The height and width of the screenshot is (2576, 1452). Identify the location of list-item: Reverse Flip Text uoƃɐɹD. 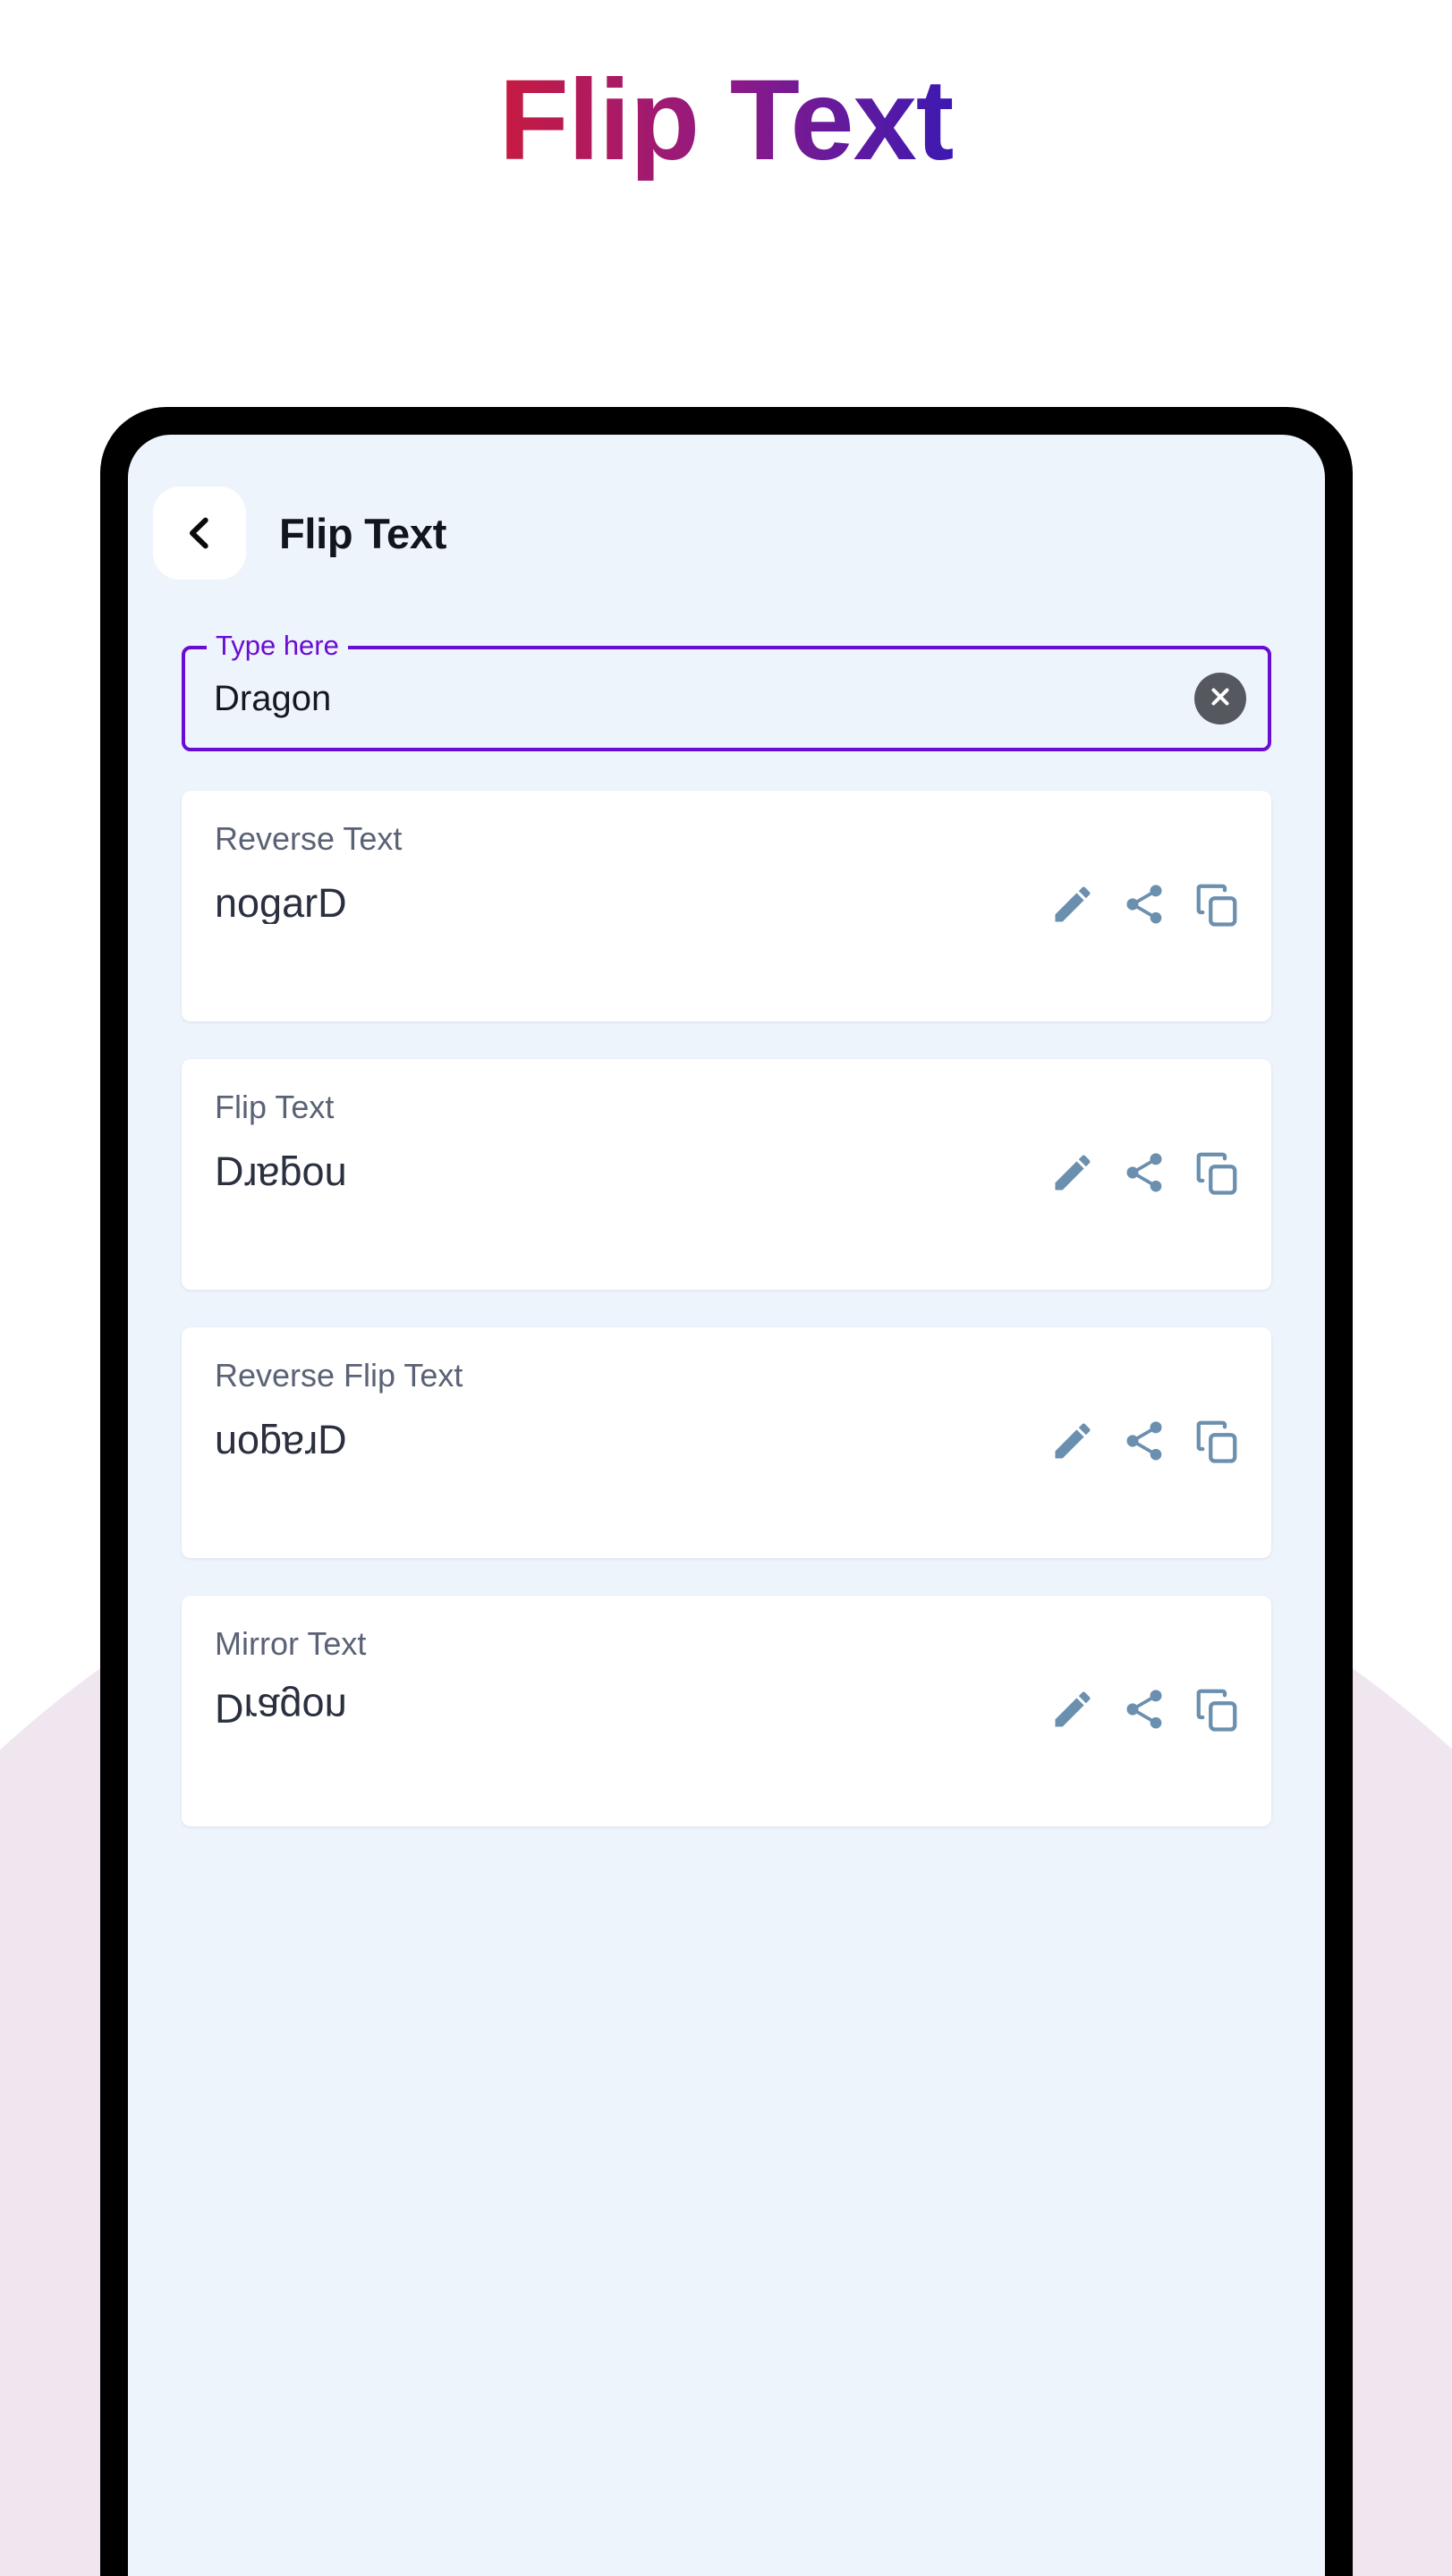
(726, 1442).